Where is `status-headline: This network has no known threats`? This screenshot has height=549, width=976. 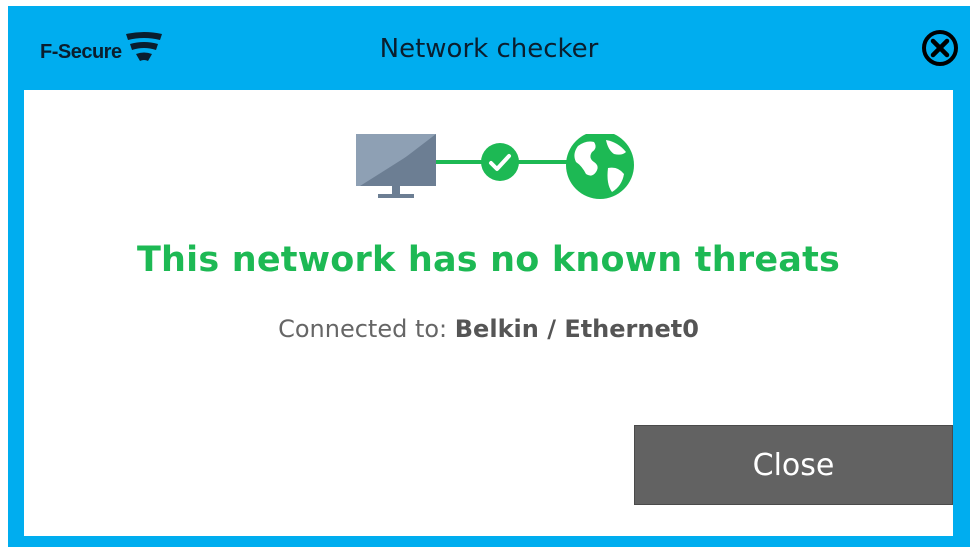
status-headline: This network has no known threats is located at coordinates (488, 260).